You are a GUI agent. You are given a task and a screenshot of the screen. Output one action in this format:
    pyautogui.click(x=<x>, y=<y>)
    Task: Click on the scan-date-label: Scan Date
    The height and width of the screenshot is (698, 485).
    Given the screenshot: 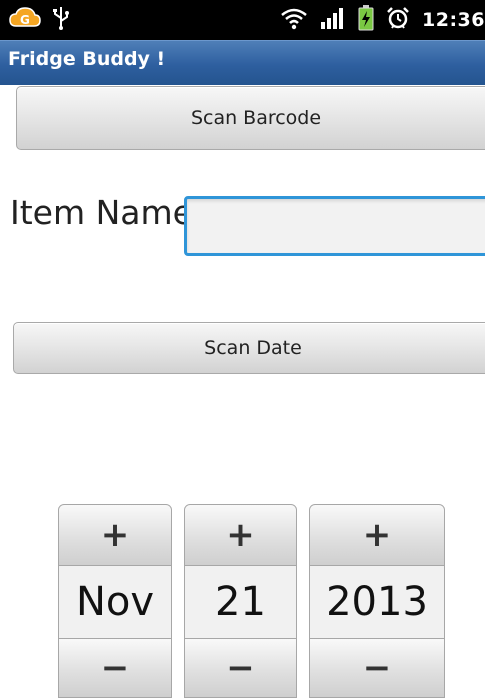 What is the action you would take?
    pyautogui.click(x=253, y=348)
    